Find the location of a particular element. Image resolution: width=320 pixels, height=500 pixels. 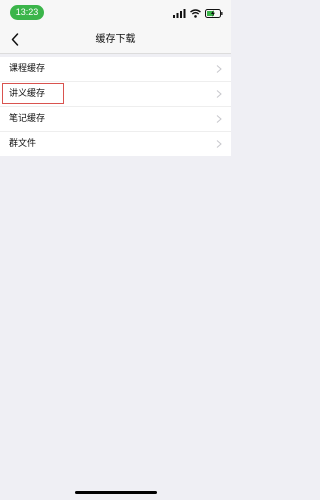

navigation-bar: 缓存下载 is located at coordinates (115, 40).